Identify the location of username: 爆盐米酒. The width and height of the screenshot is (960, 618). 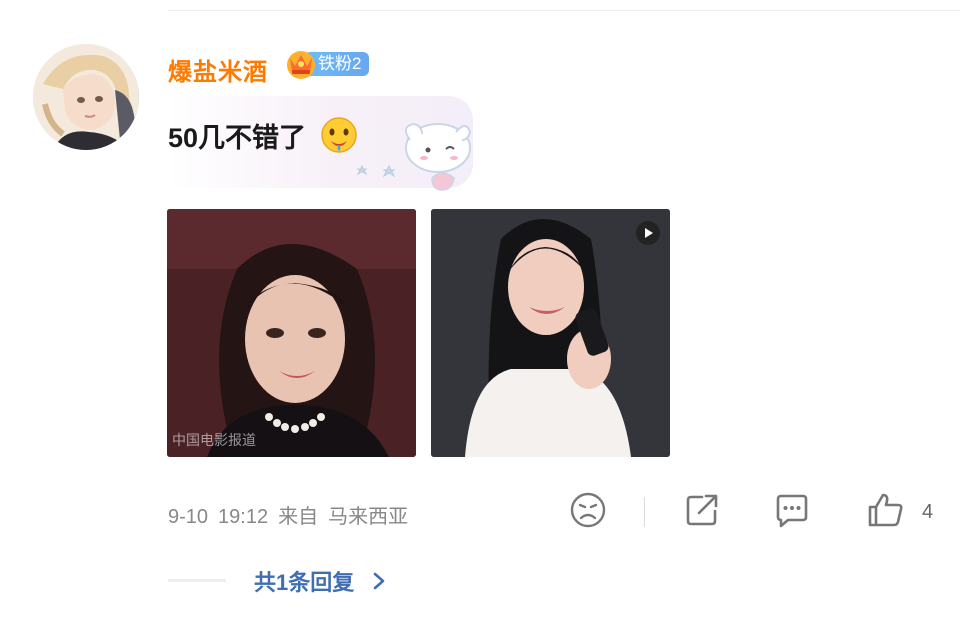
(218, 69).